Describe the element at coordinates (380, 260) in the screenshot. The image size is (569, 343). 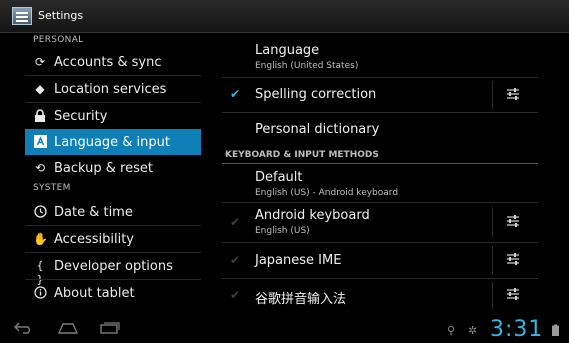
I see `input-method-japanese-ime: ✔ Japanese IME` at that location.